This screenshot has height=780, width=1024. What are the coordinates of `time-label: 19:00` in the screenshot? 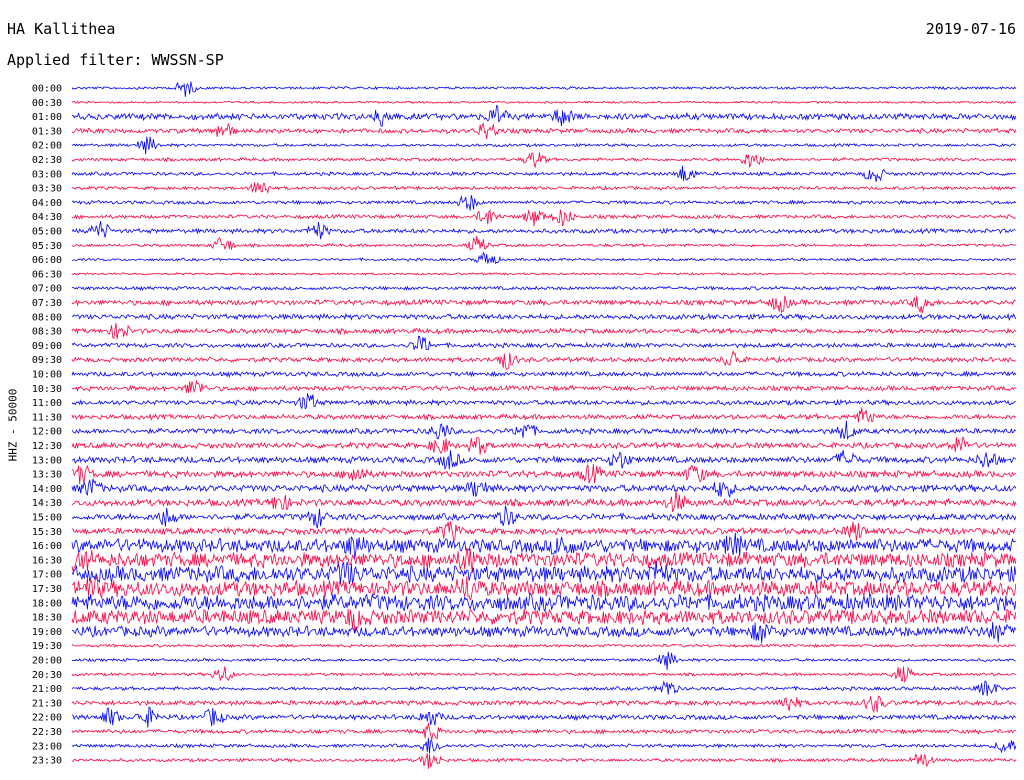 It's located at (47, 632).